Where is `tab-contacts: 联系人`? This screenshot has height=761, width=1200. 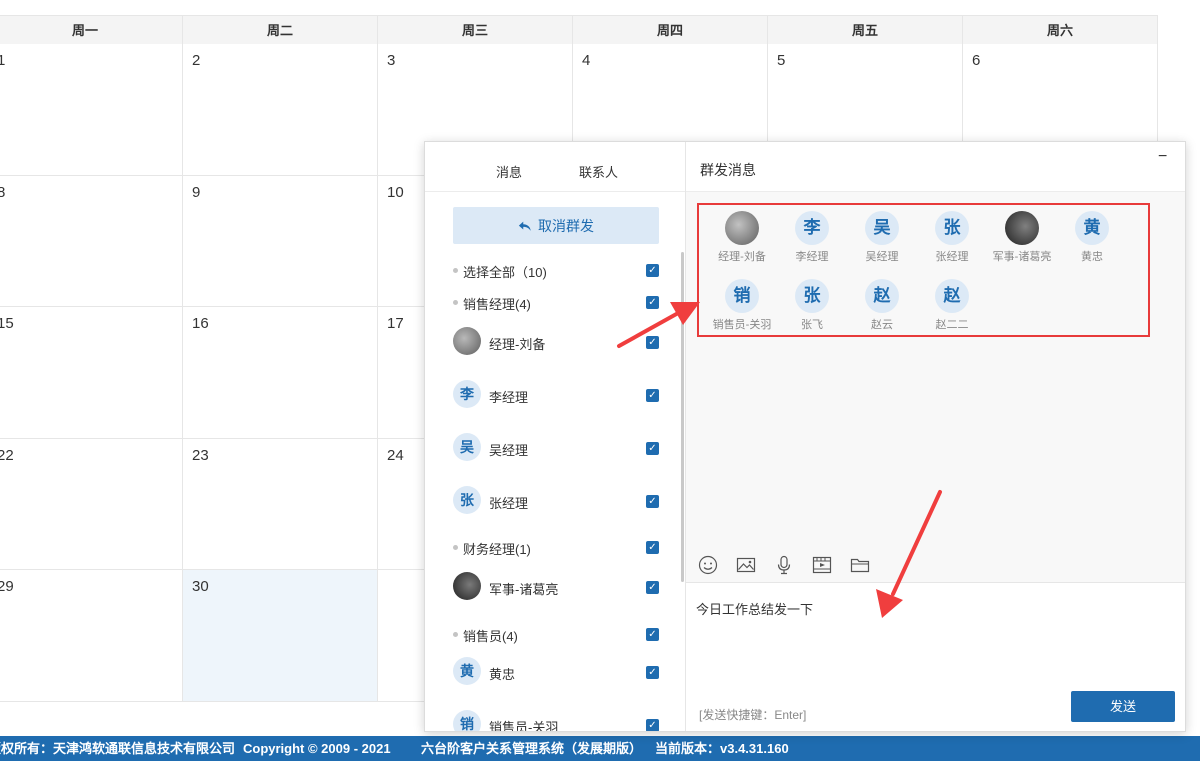 tab-contacts: 联系人 is located at coordinates (598, 171).